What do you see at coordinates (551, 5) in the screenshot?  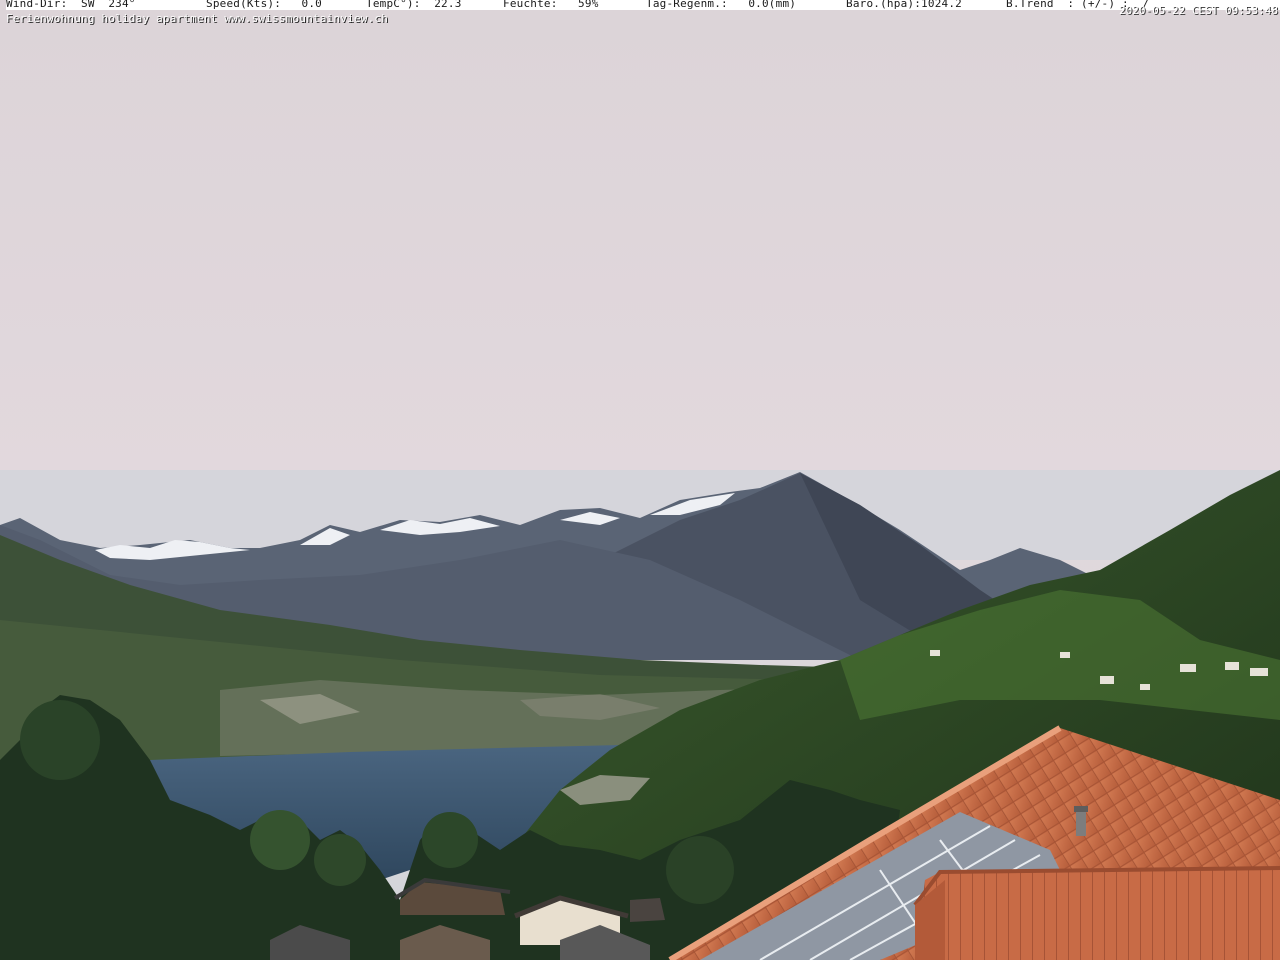 I see `humidity: Feuchte: 59%` at bounding box center [551, 5].